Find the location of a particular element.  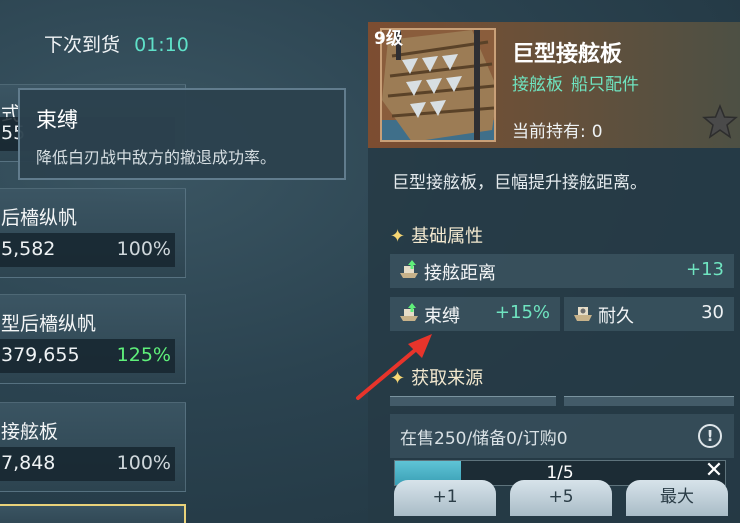

item-name: 巨型接舷板 is located at coordinates (567, 54).